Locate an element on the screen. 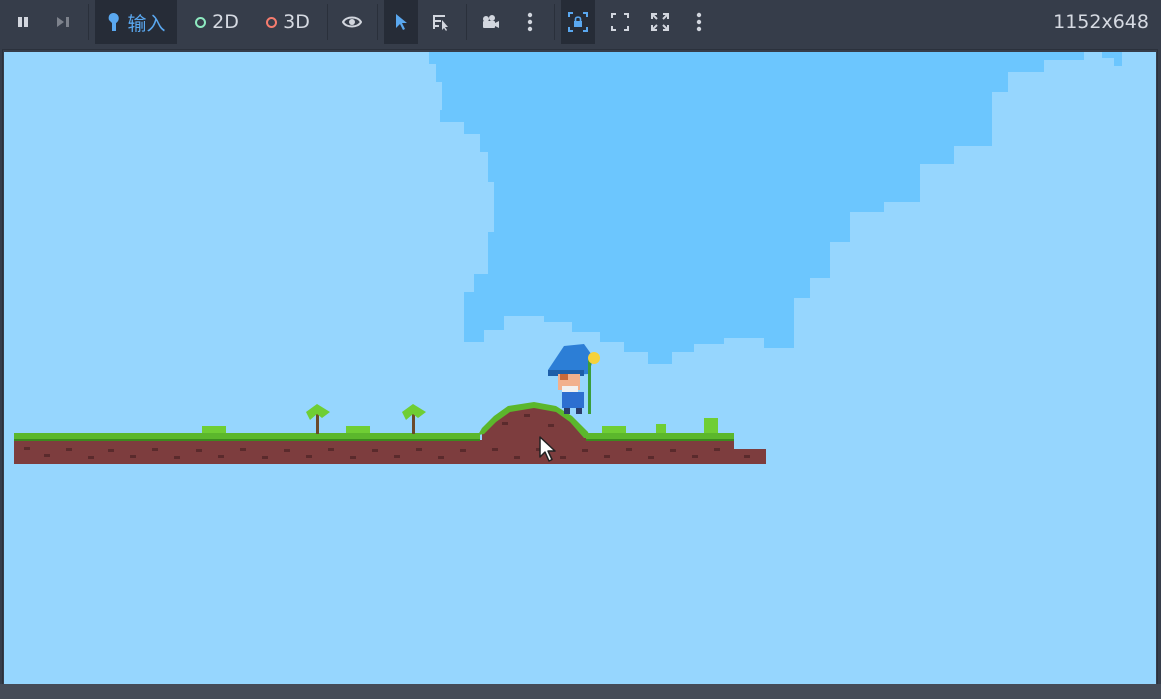 The image size is (1161, 699). list-select-icon is located at coordinates (440, 23).